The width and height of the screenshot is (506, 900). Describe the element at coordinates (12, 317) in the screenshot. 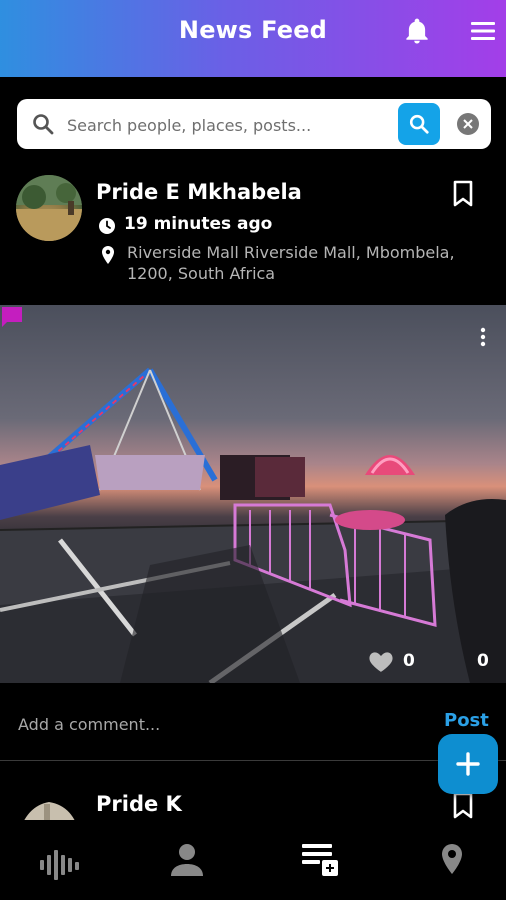

I see `comment-icon` at that location.